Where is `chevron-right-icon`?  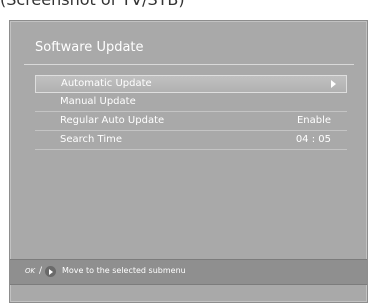
chevron-right-icon is located at coordinates (333, 84).